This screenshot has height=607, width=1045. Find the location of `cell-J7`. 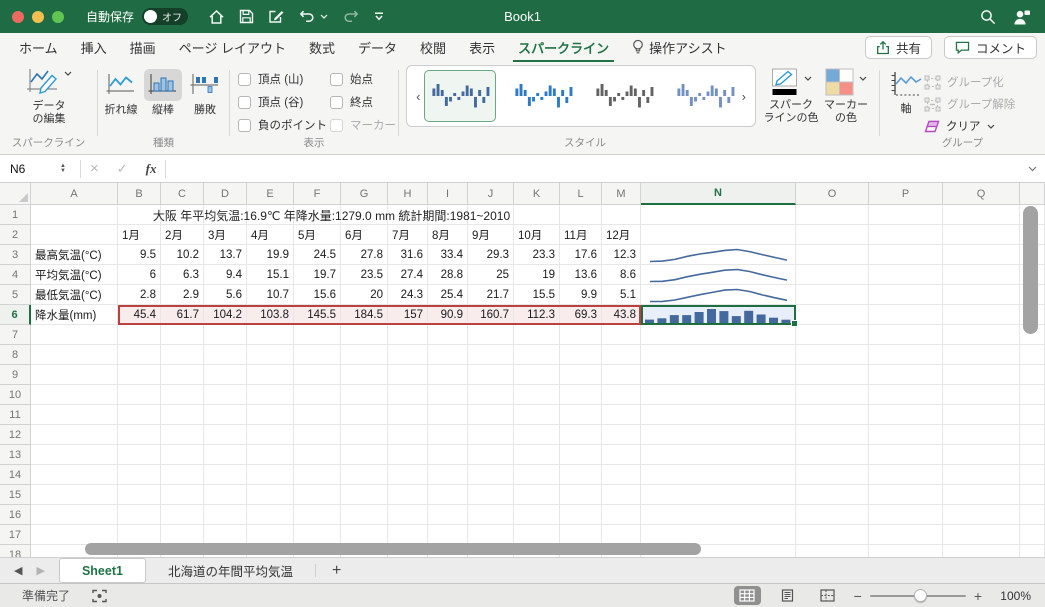

cell-J7 is located at coordinates (491, 335).